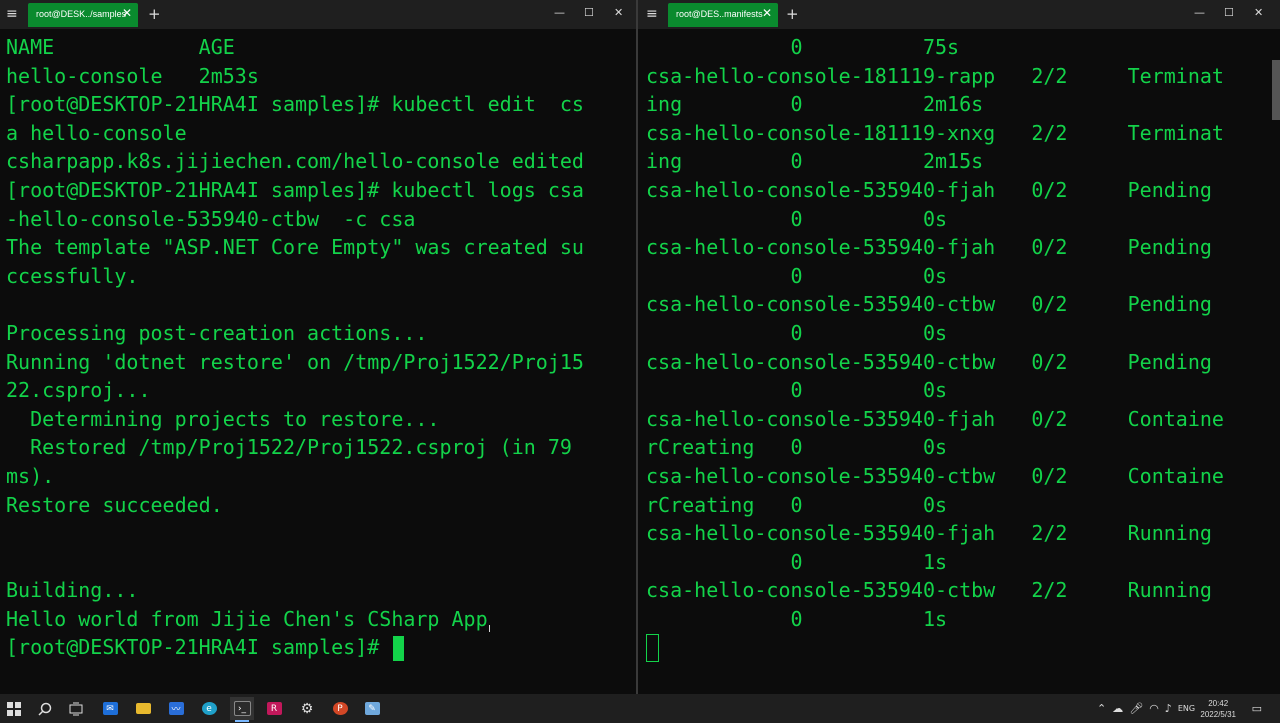 This screenshot has height=723, width=1280. What do you see at coordinates (1257, 708) in the screenshot?
I see `notification-icon: ▭` at bounding box center [1257, 708].